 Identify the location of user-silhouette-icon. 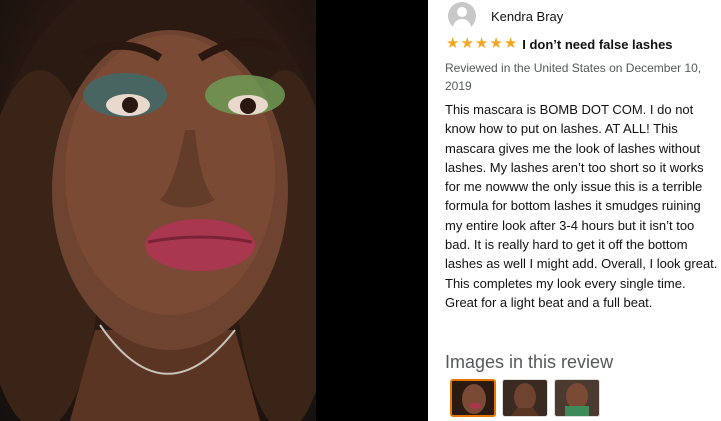
(462, 12).